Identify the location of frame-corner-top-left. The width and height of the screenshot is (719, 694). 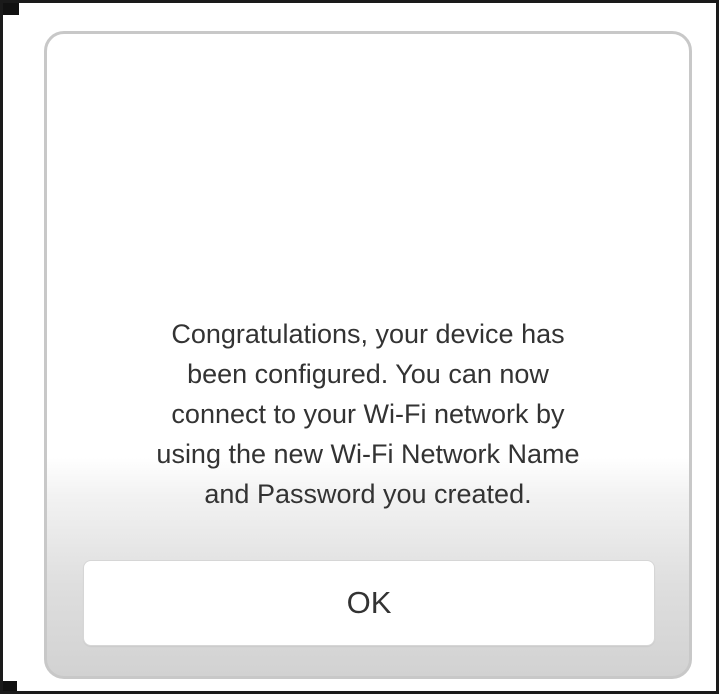
(11, 9).